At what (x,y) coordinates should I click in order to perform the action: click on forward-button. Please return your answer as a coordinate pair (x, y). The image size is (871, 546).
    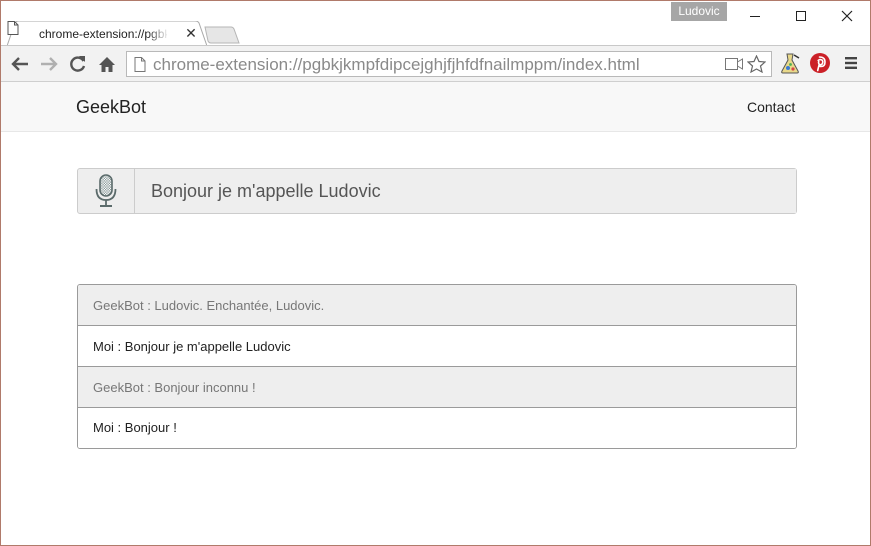
    Looking at the image, I should click on (49, 64).